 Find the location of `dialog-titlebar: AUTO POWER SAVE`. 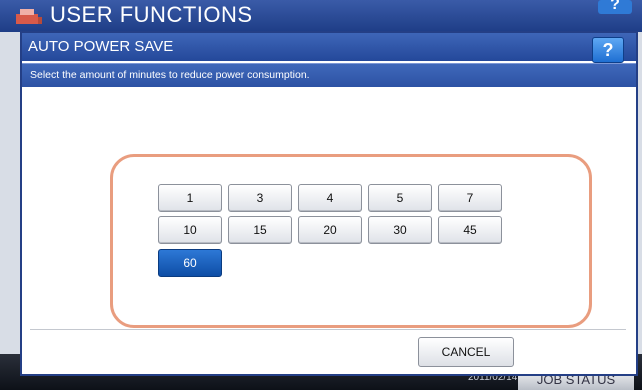

dialog-titlebar: AUTO POWER SAVE is located at coordinates (329, 47).